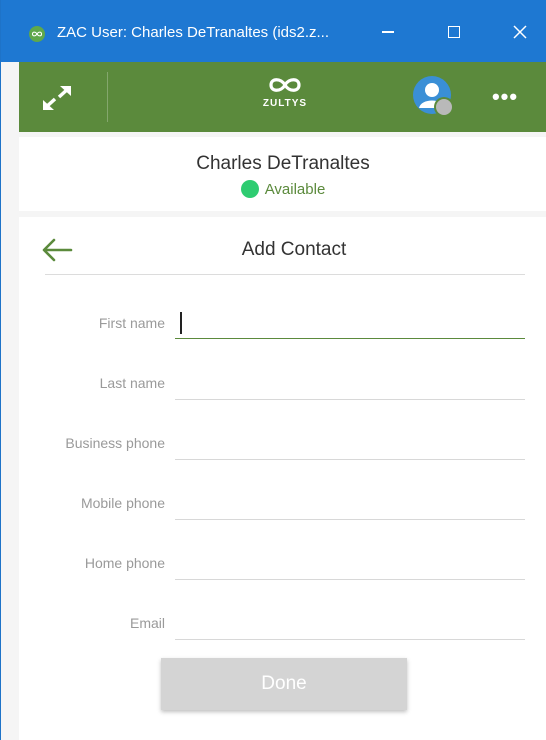 The width and height of the screenshot is (546, 740). I want to click on minimize-button, so click(388, 32).